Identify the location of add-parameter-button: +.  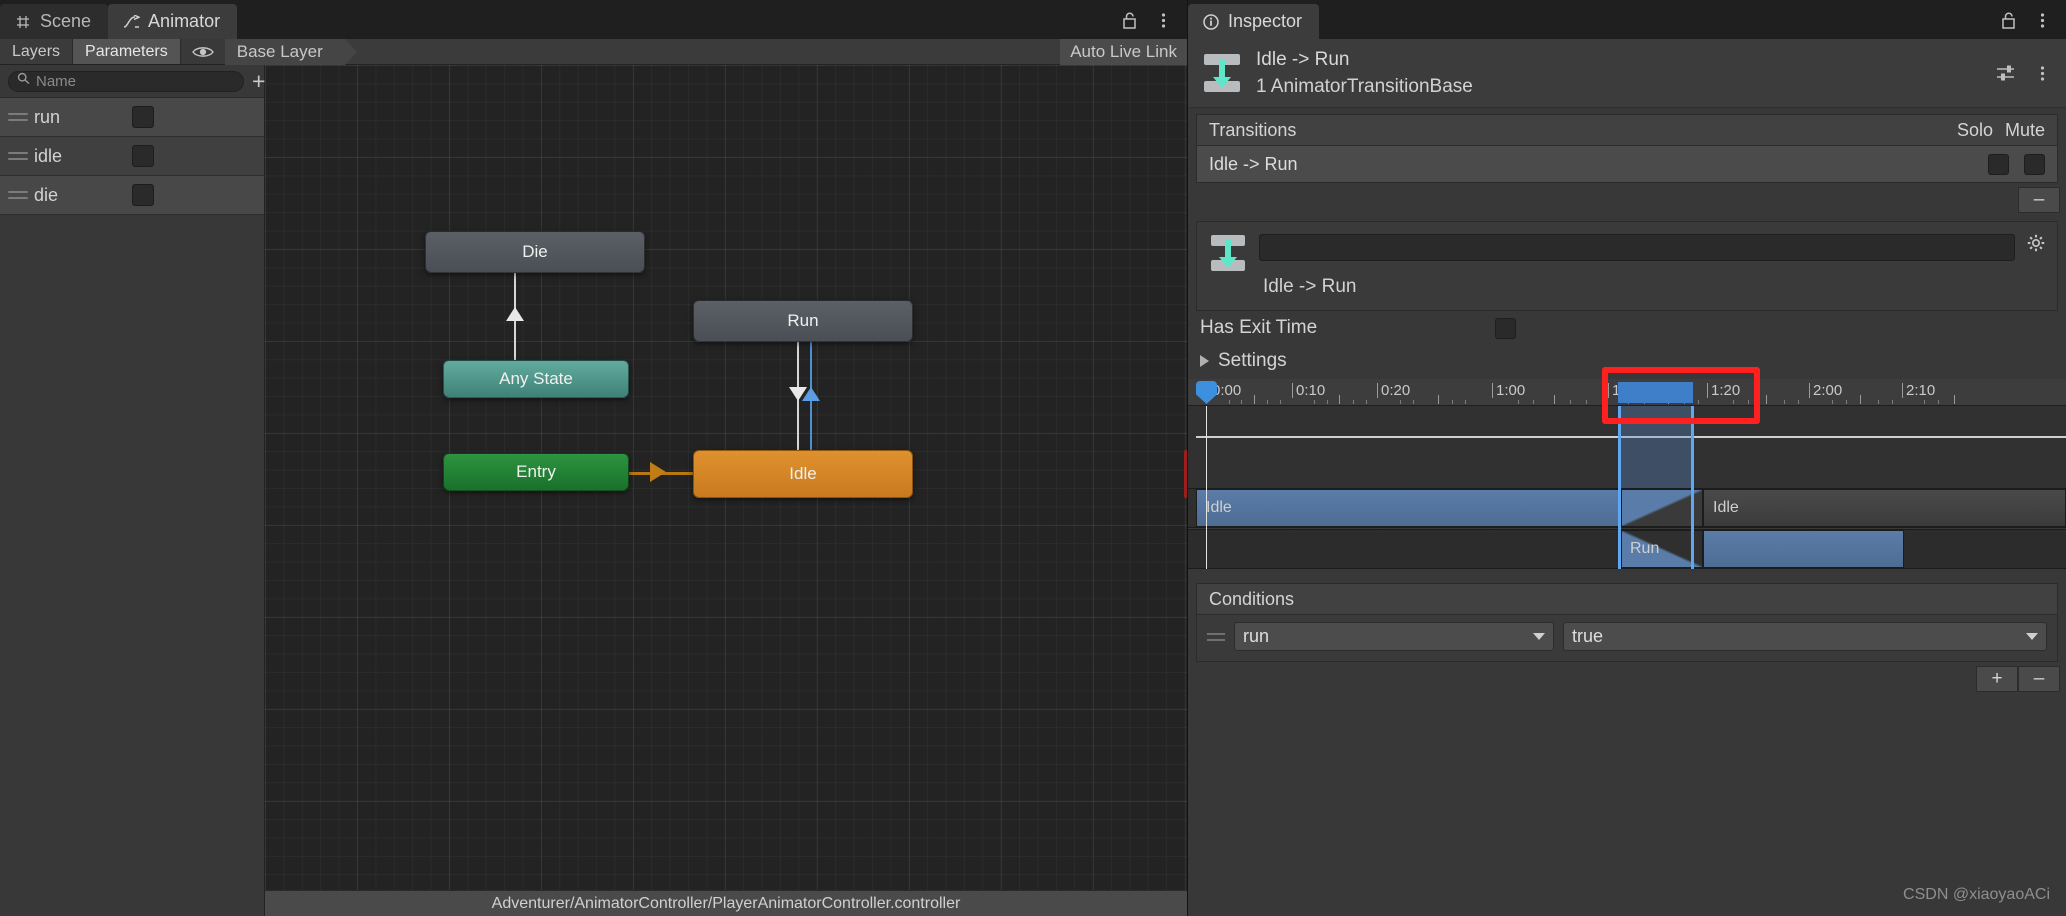
(258, 81).